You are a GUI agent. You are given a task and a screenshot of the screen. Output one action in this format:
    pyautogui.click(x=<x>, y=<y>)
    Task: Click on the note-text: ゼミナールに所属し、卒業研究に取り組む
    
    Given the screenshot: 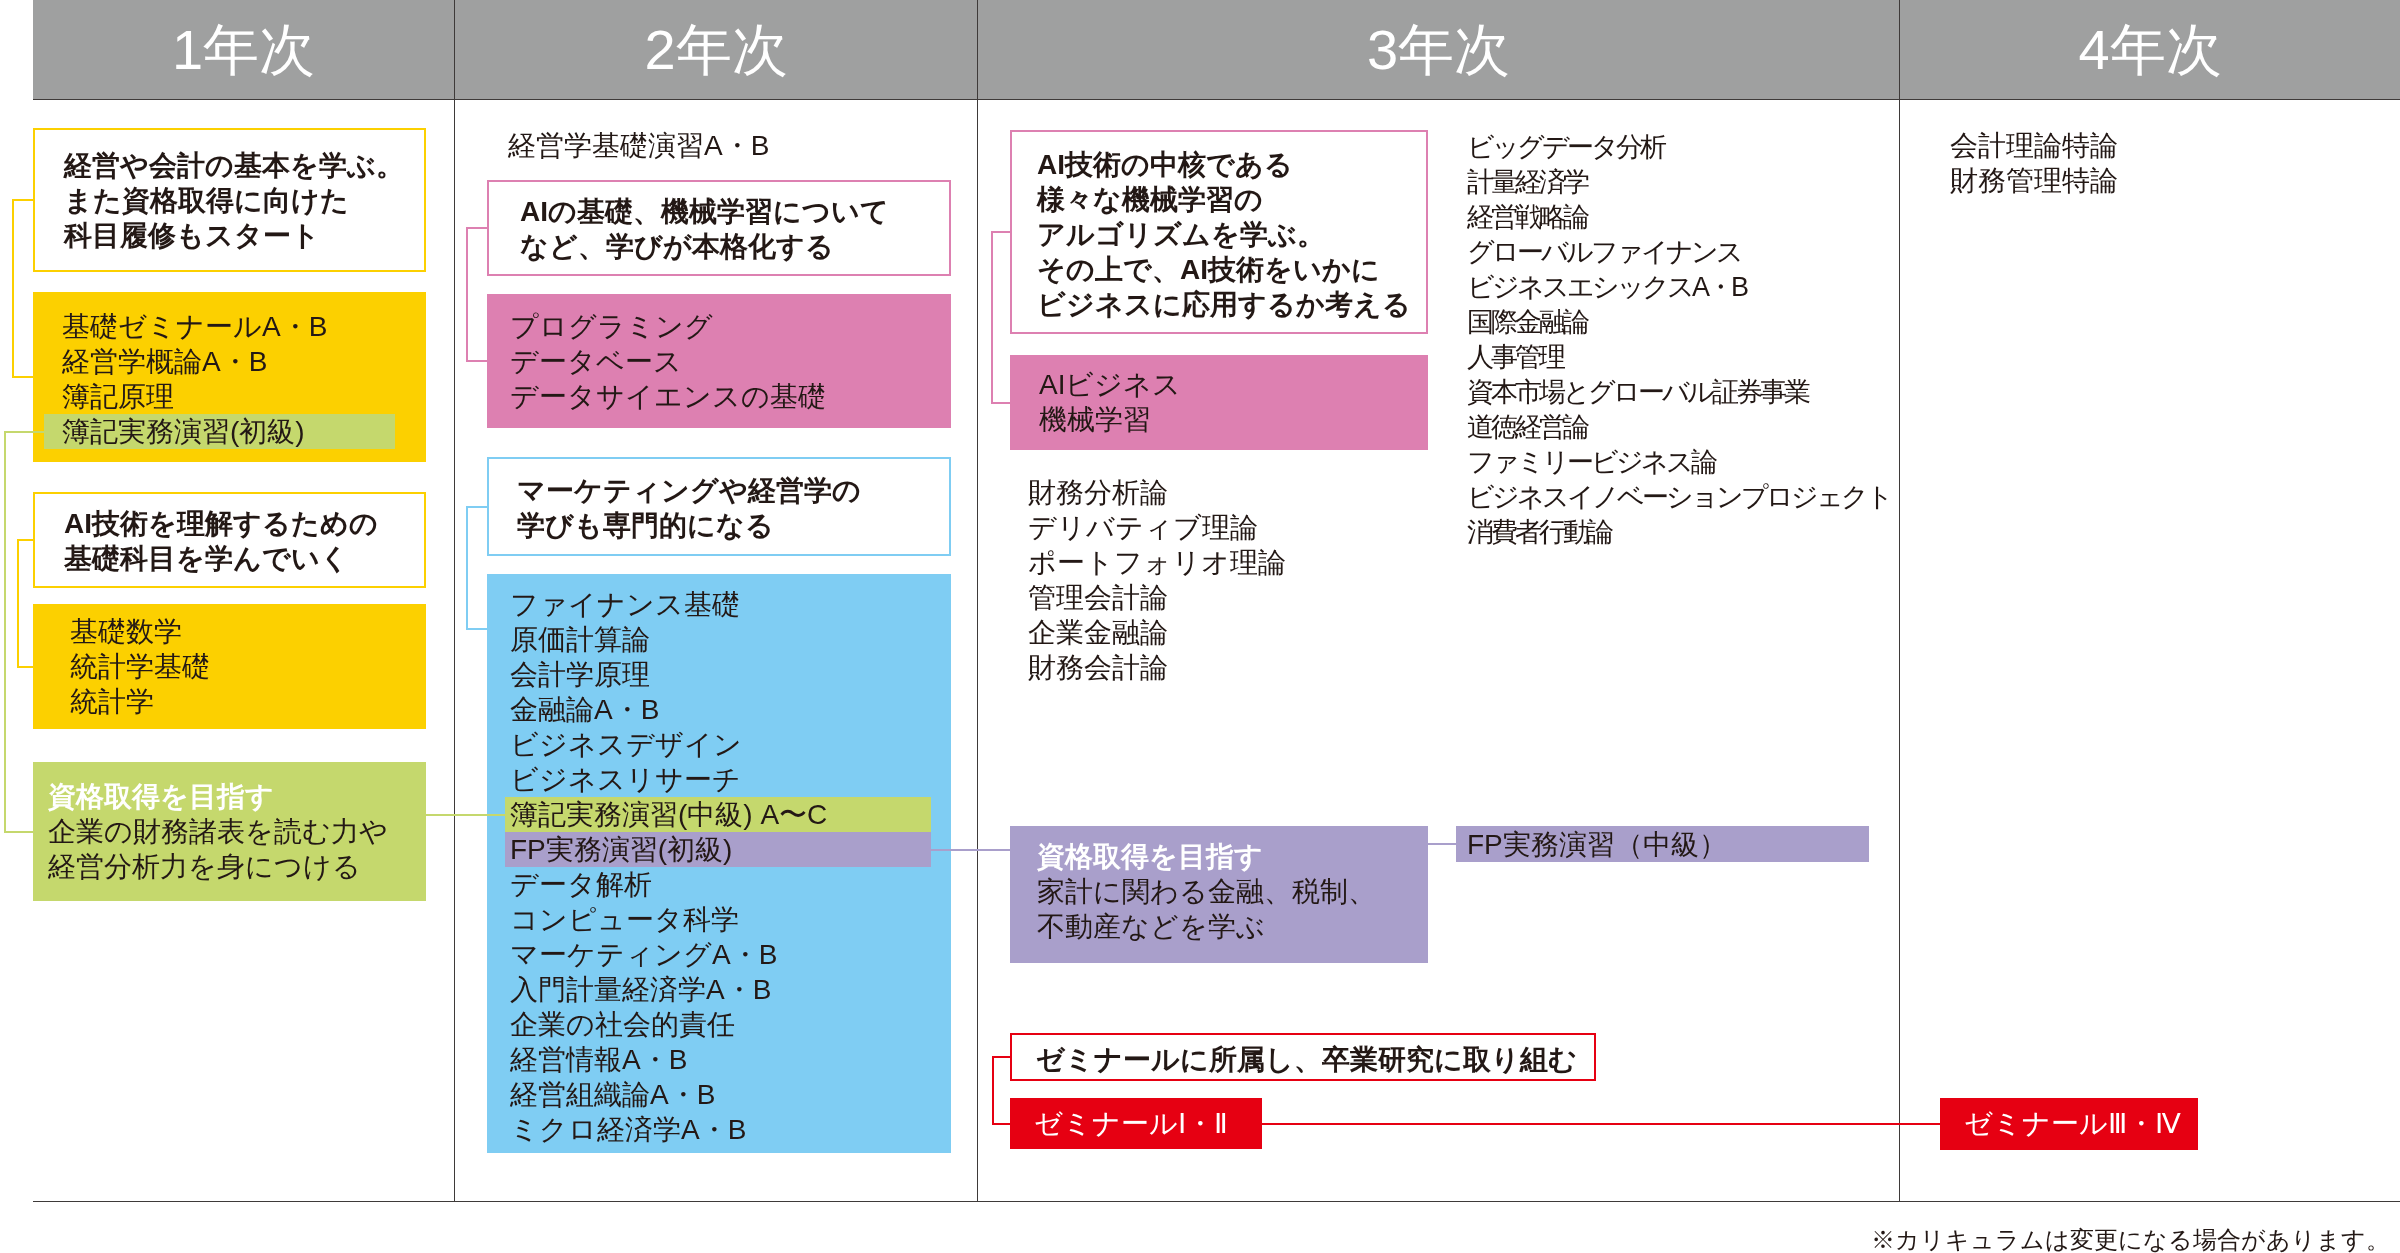 What is the action you would take?
    pyautogui.click(x=1306, y=1060)
    